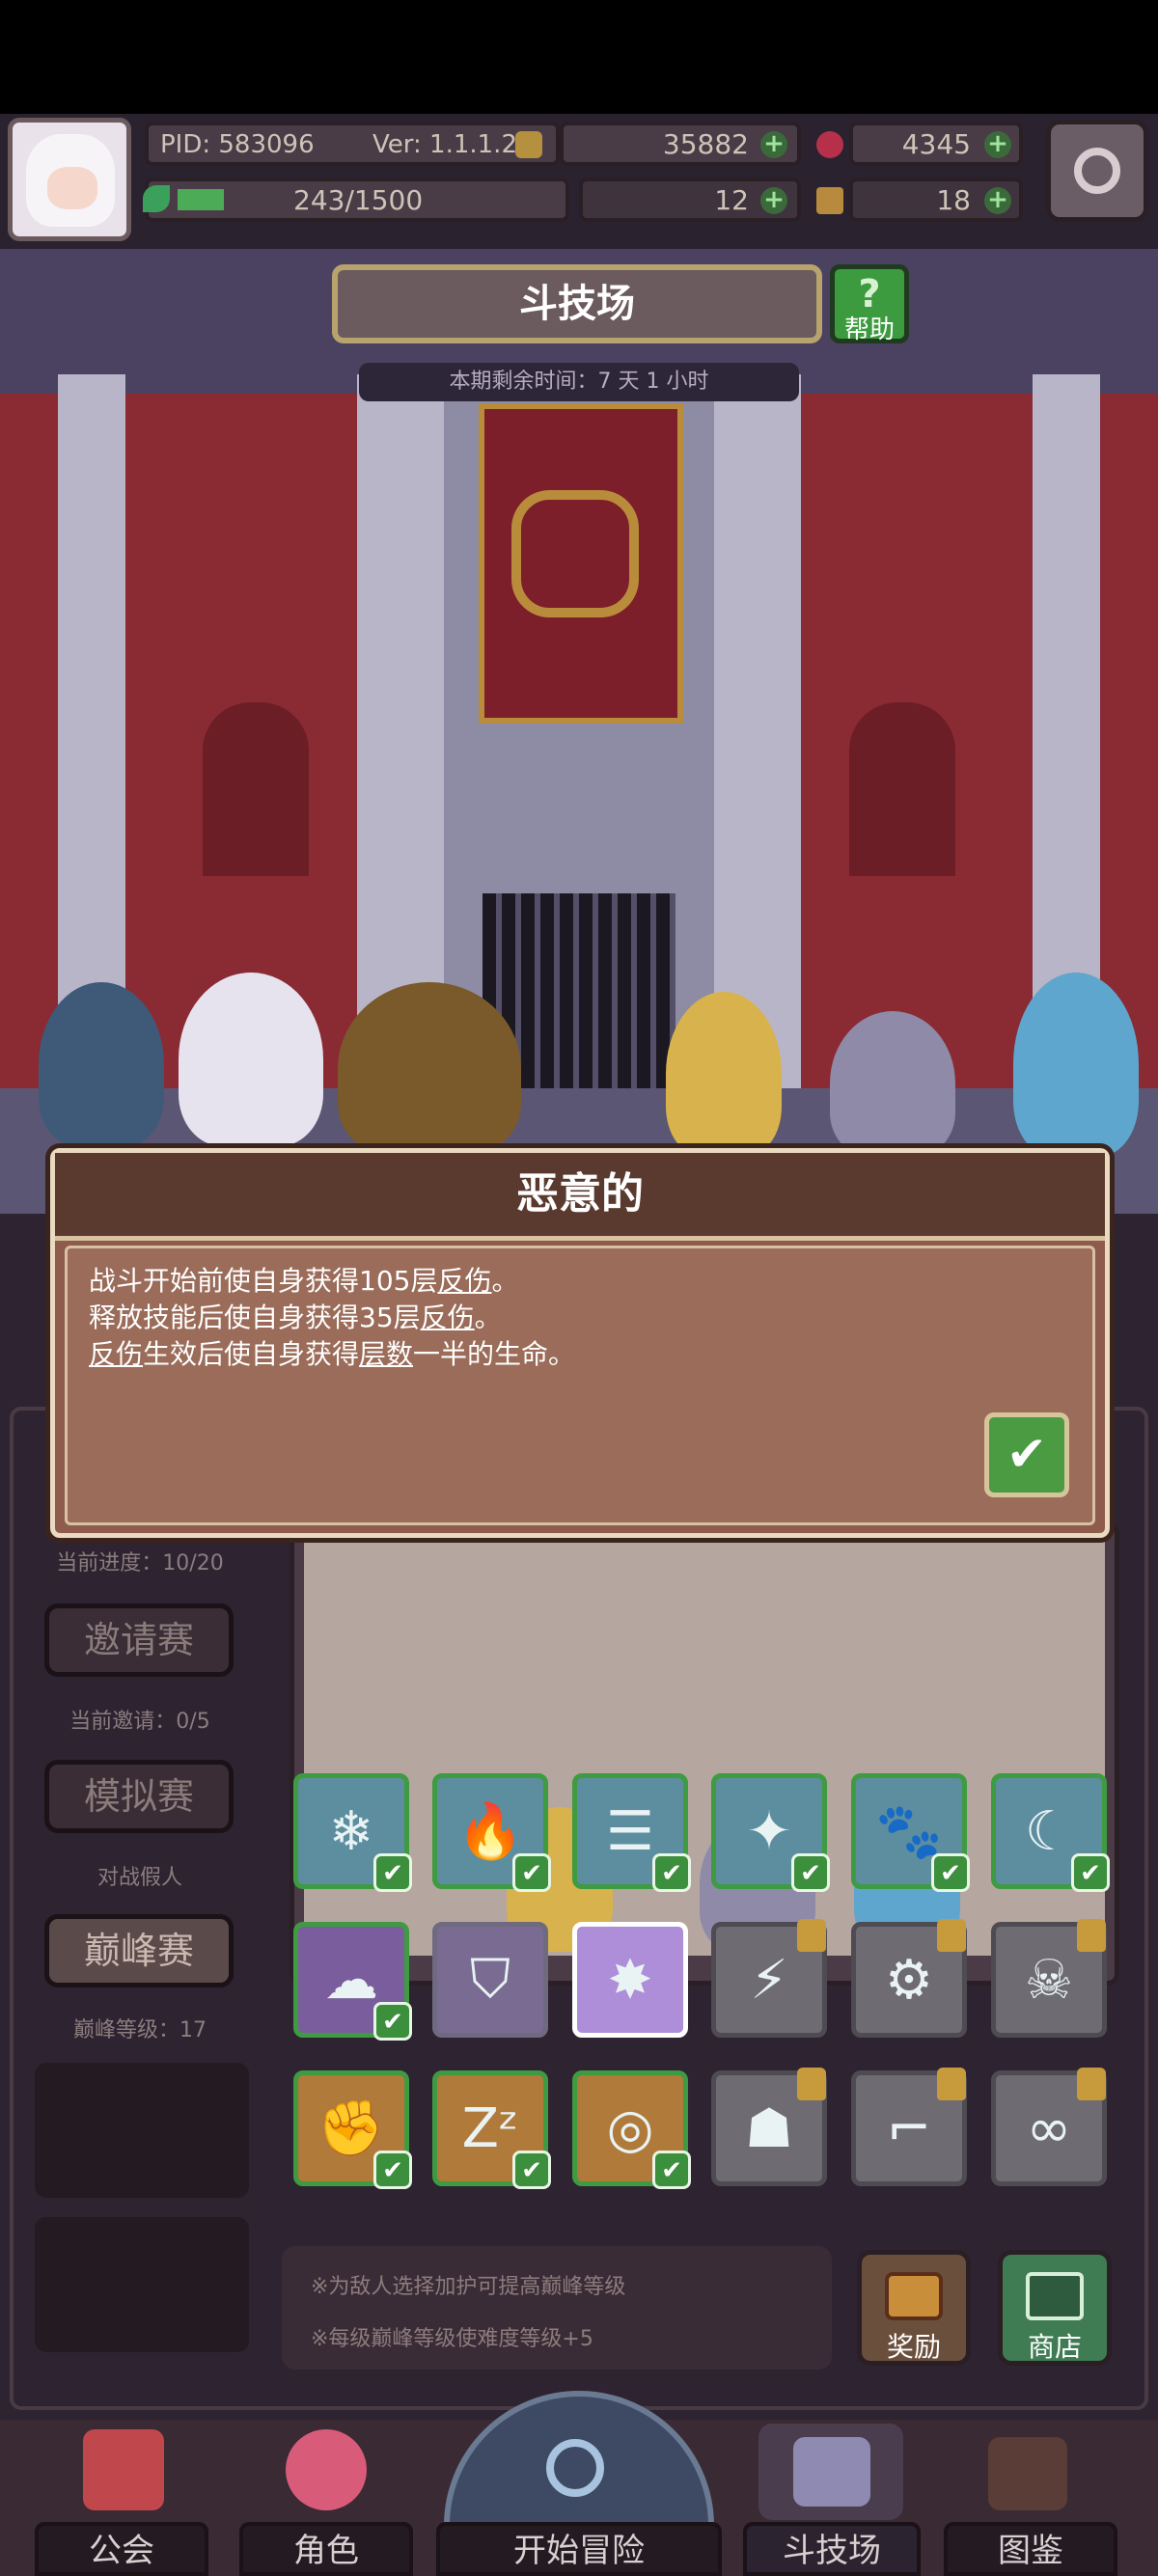 Image resolution: width=1158 pixels, height=2576 pixels. Describe the element at coordinates (909, 1979) in the screenshot. I see `blessing-tile: ⚙` at that location.